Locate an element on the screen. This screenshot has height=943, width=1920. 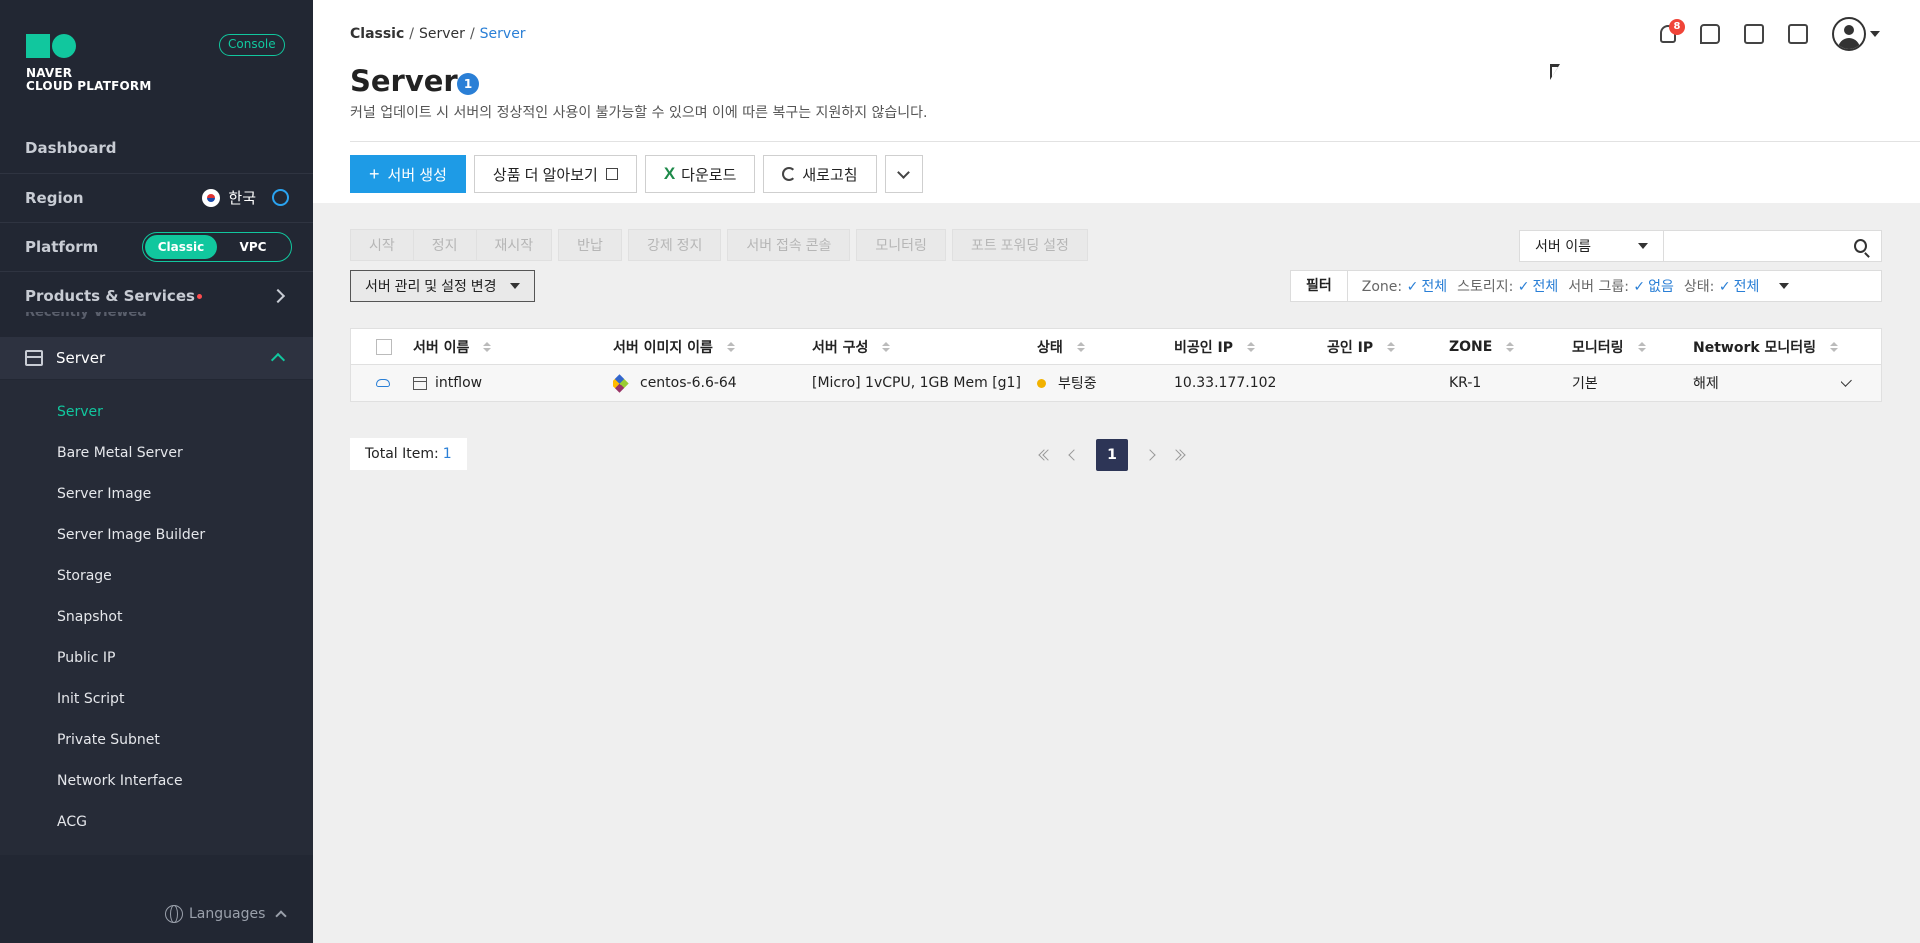
region-selector: 한국 is located at coordinates (245, 197).